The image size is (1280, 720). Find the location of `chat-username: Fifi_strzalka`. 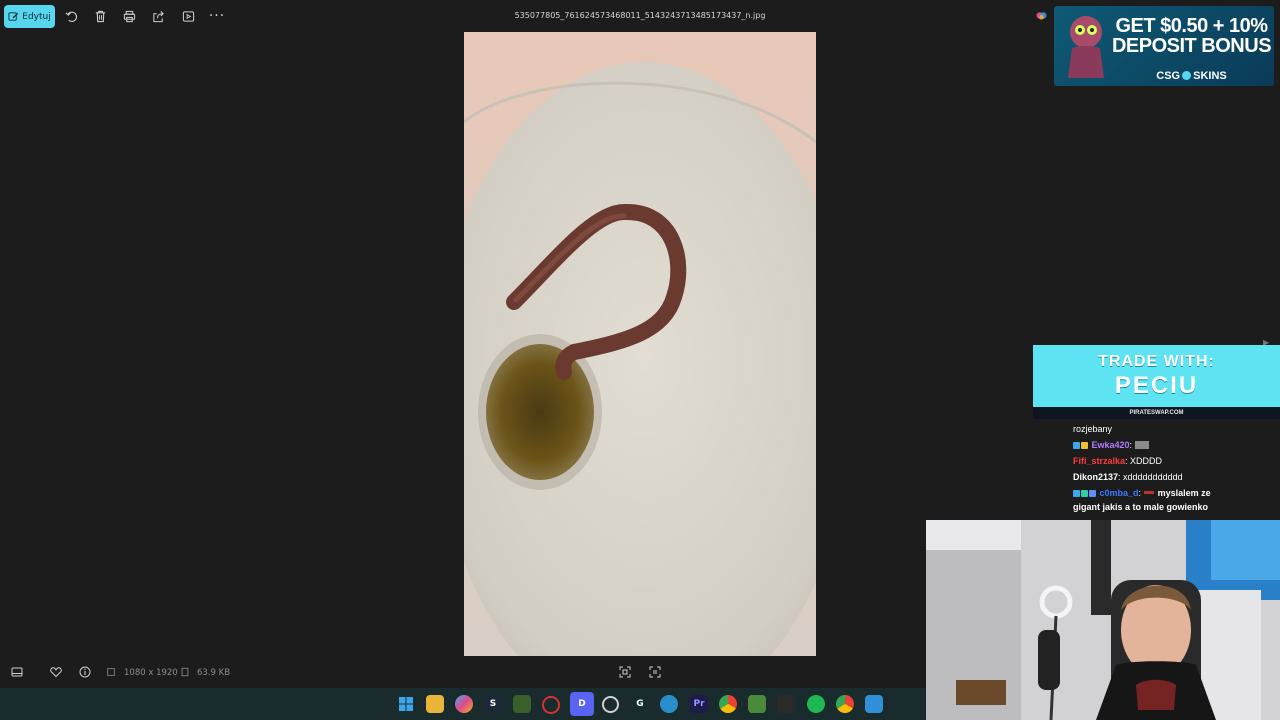

chat-username: Fifi_strzalka is located at coordinates (1099, 461).